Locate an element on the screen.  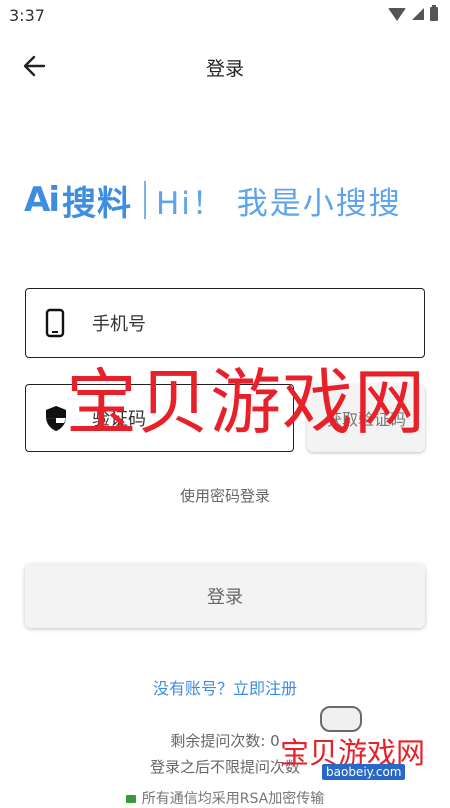
status-bar: 3:37 is located at coordinates (225, 16).